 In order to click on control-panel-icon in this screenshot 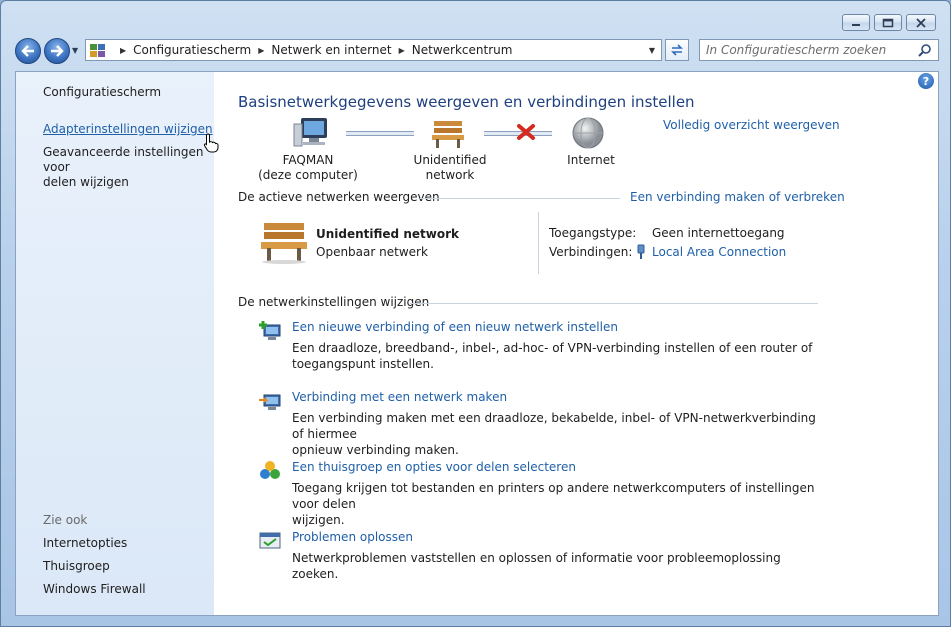, I will do `click(97, 50)`.